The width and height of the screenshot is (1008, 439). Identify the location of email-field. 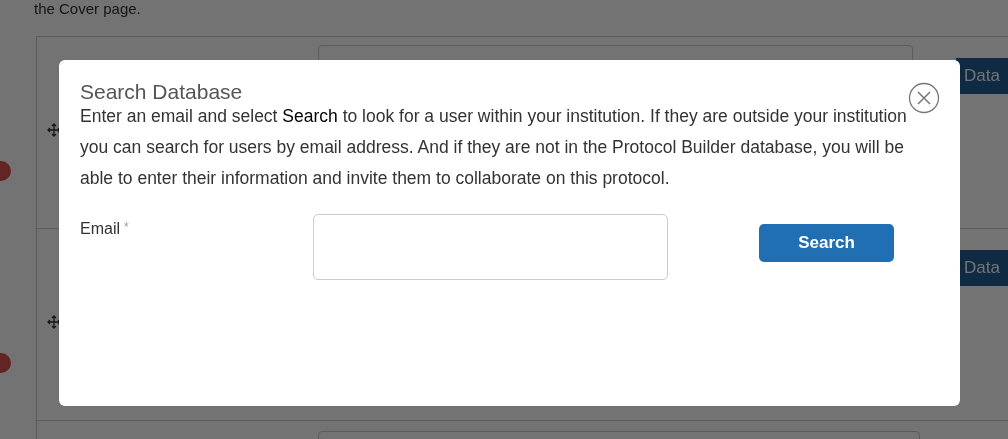
(490, 247).